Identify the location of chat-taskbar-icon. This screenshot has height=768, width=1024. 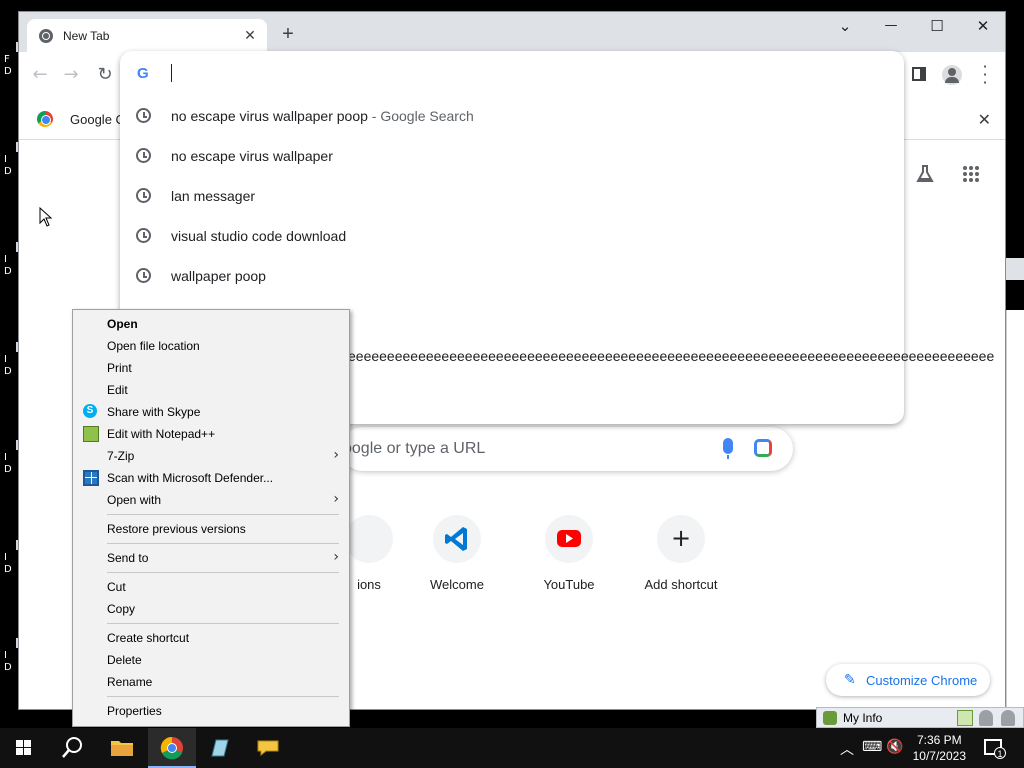
(268, 748).